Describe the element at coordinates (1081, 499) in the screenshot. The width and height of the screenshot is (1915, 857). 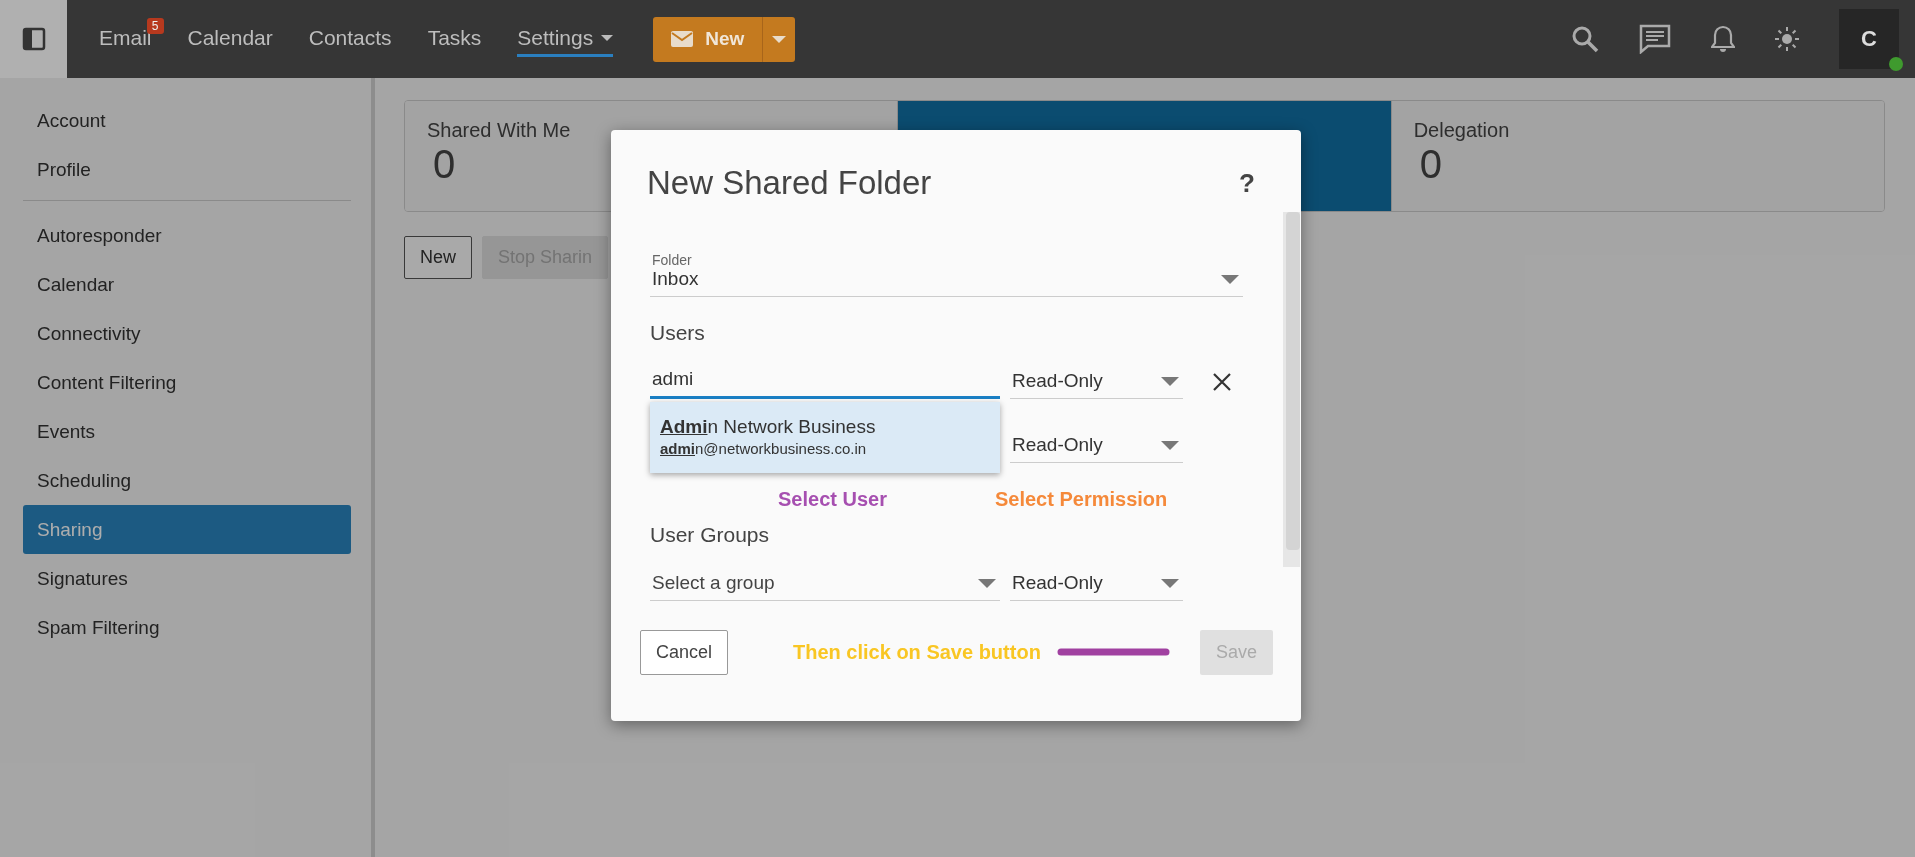
I see `annotation-text: Select Permission` at that location.